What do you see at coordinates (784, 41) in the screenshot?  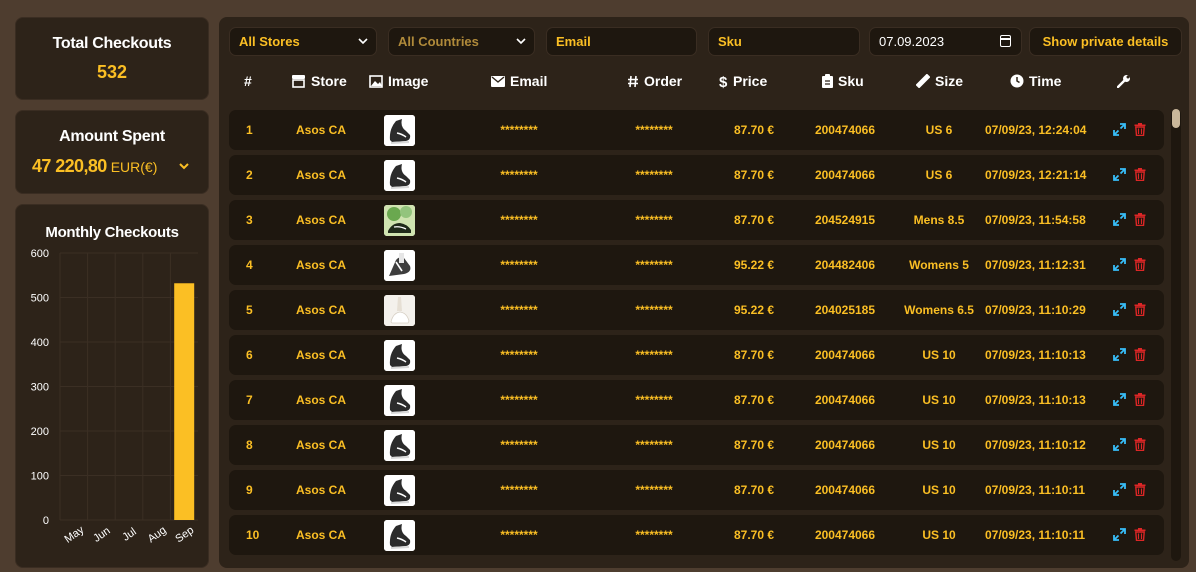 I see `sku-input: Sku` at bounding box center [784, 41].